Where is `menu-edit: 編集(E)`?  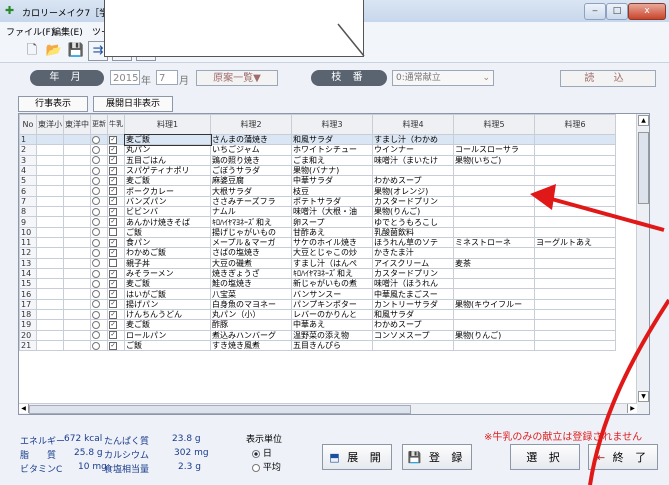
menu-edit: 編集(E) is located at coordinates (67, 31).